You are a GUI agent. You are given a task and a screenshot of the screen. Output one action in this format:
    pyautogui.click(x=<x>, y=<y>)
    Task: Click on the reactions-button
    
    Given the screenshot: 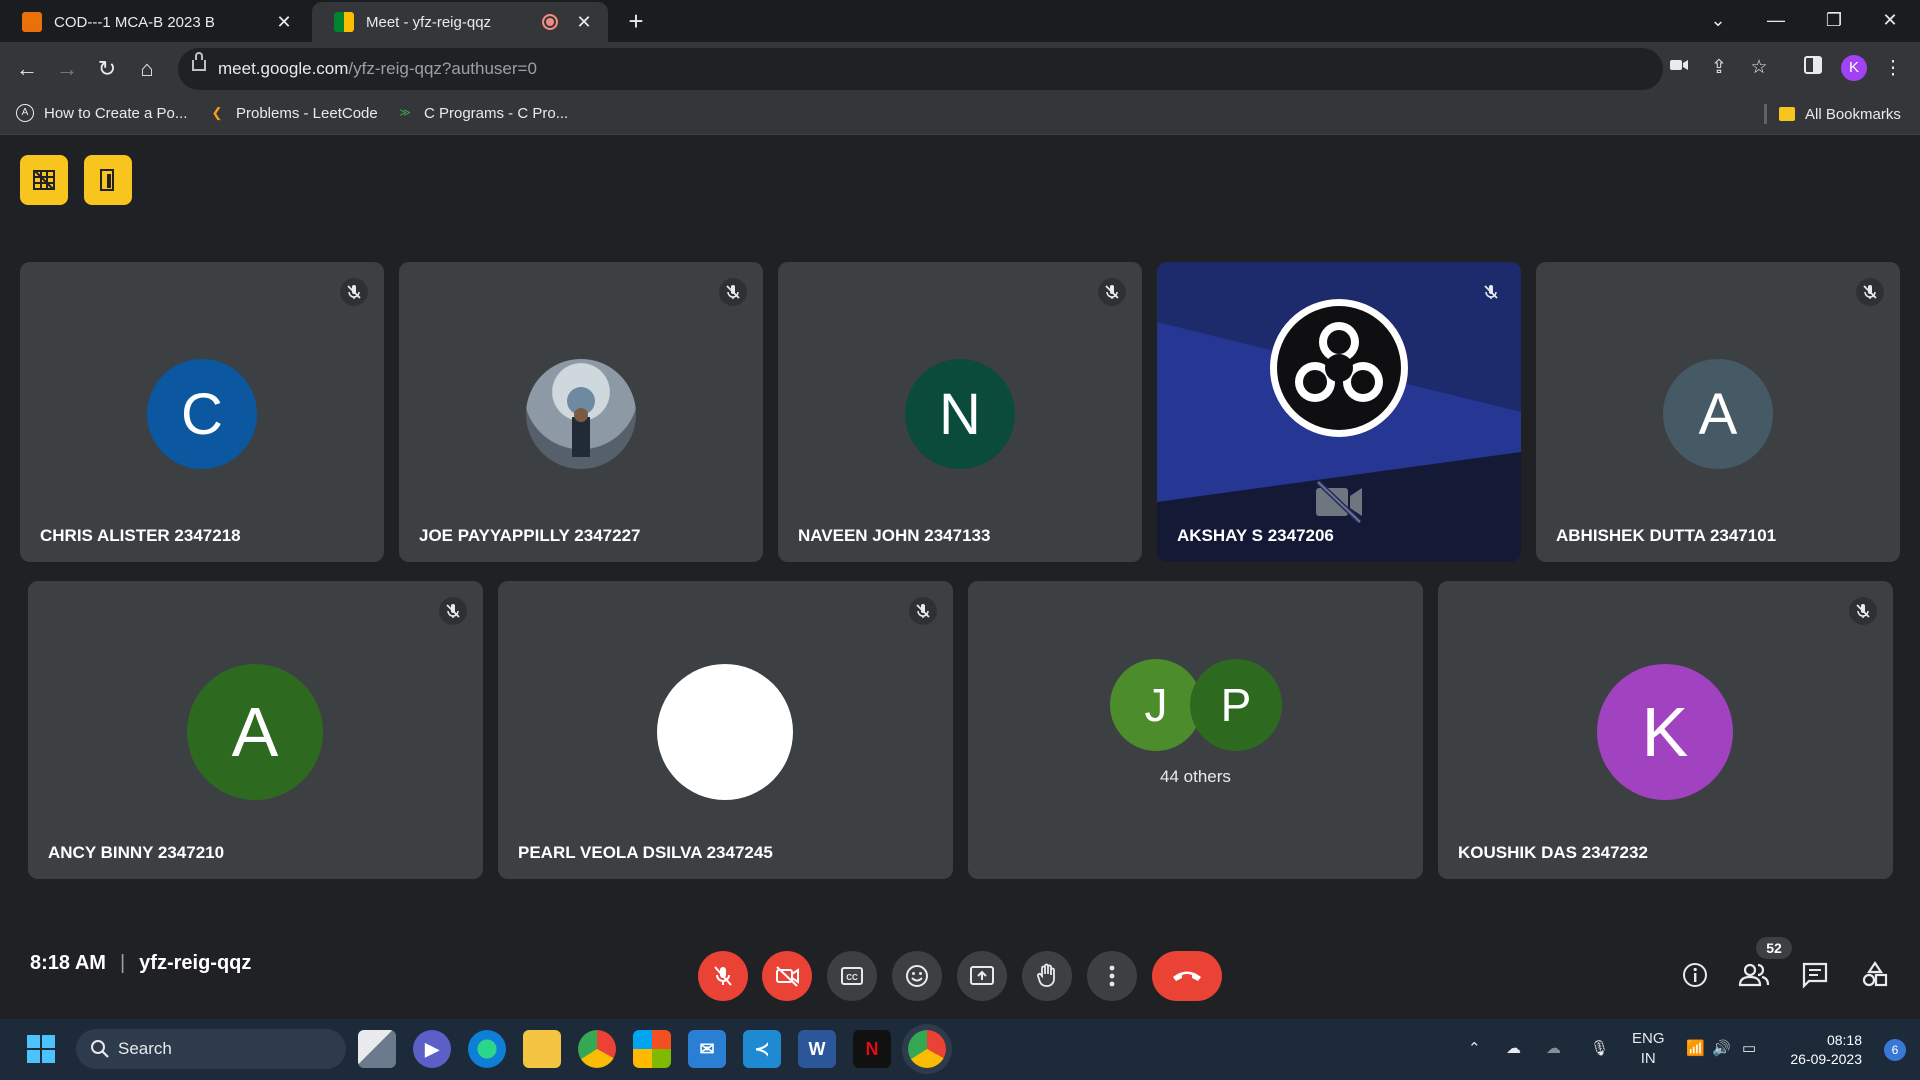 What is the action you would take?
    pyautogui.click(x=917, y=976)
    